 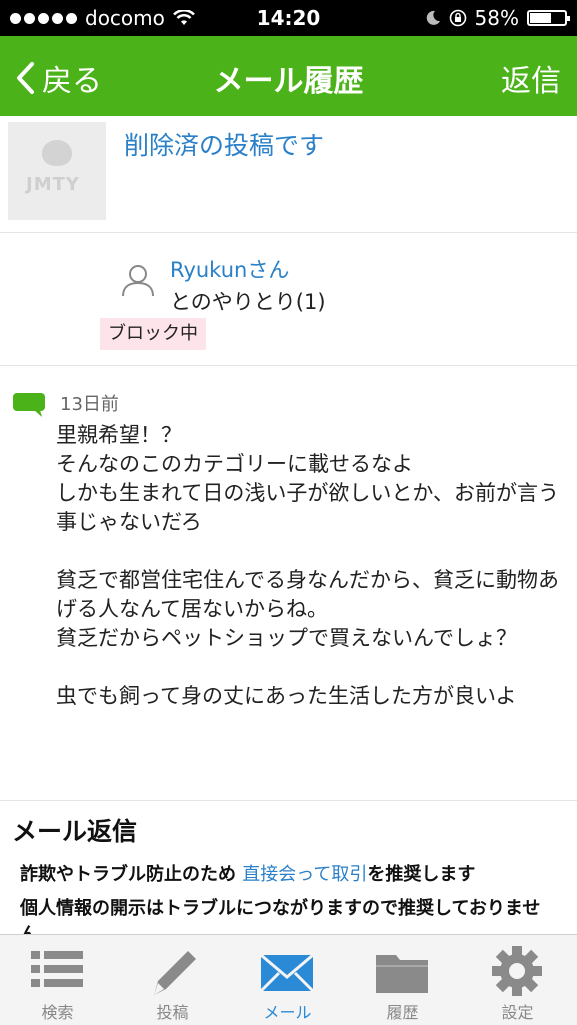 I want to click on bird-logo-icon, so click(x=57, y=153).